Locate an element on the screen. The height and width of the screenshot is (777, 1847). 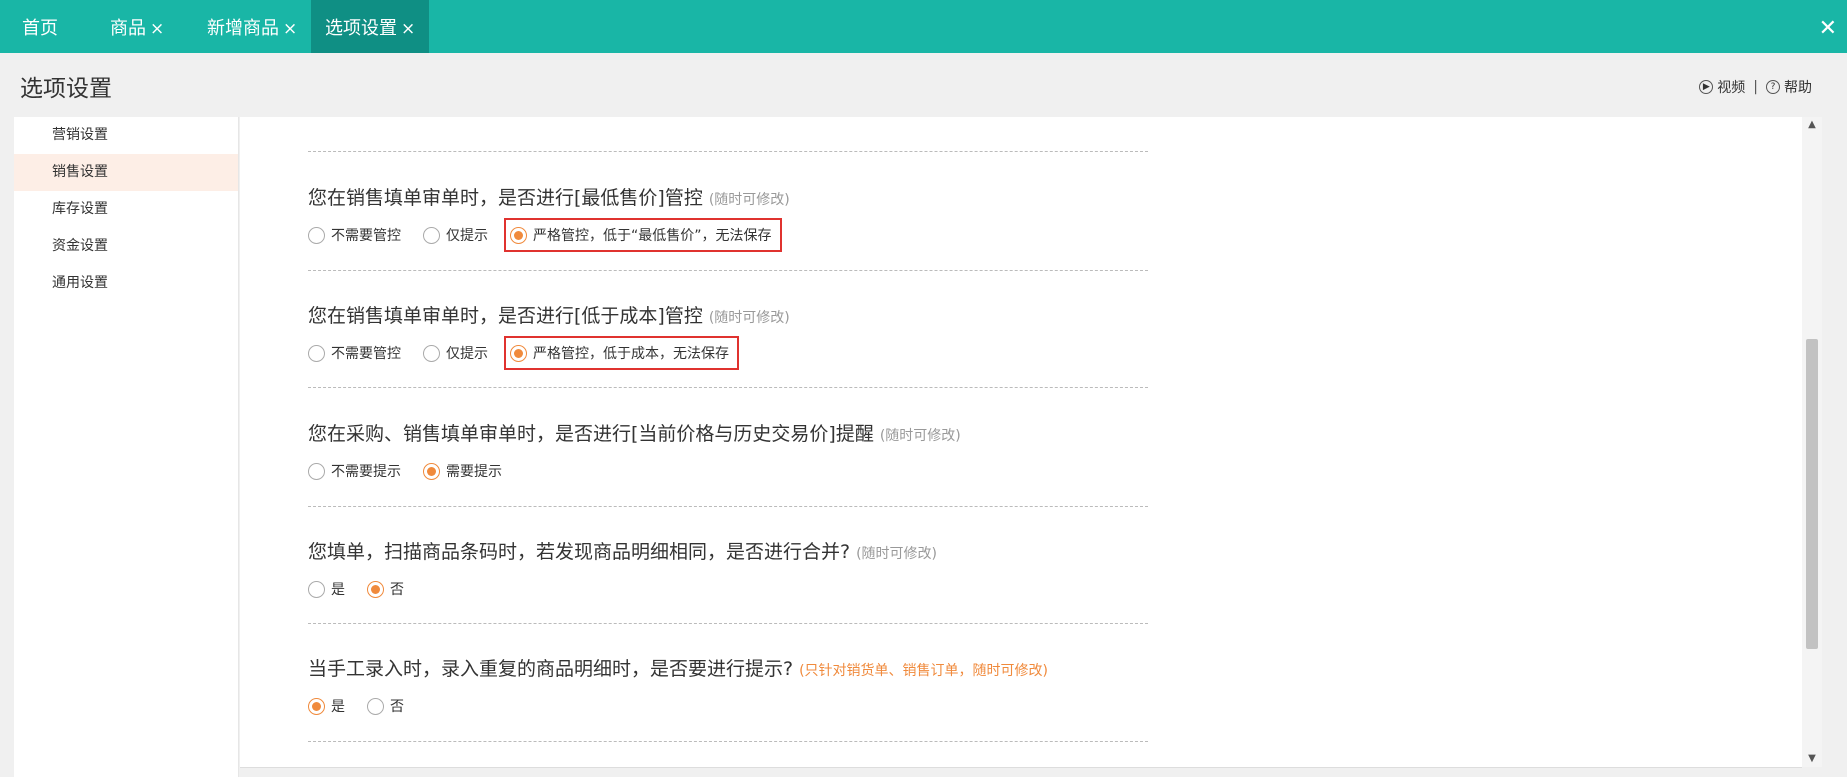
vertical-scrollbar: ▲ ▼ is located at coordinates (1812, 442).